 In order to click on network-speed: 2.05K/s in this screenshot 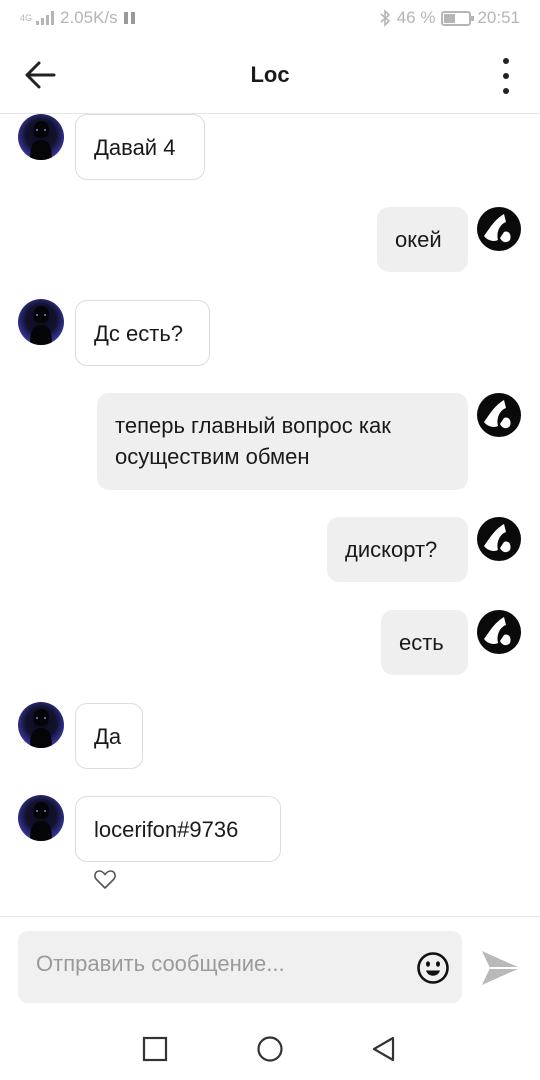, I will do `click(89, 17)`.